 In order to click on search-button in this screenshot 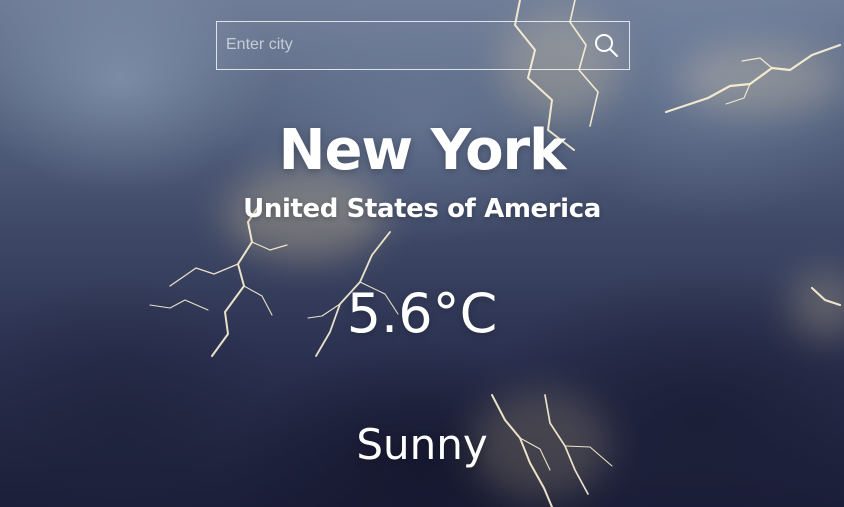, I will do `click(606, 45)`.